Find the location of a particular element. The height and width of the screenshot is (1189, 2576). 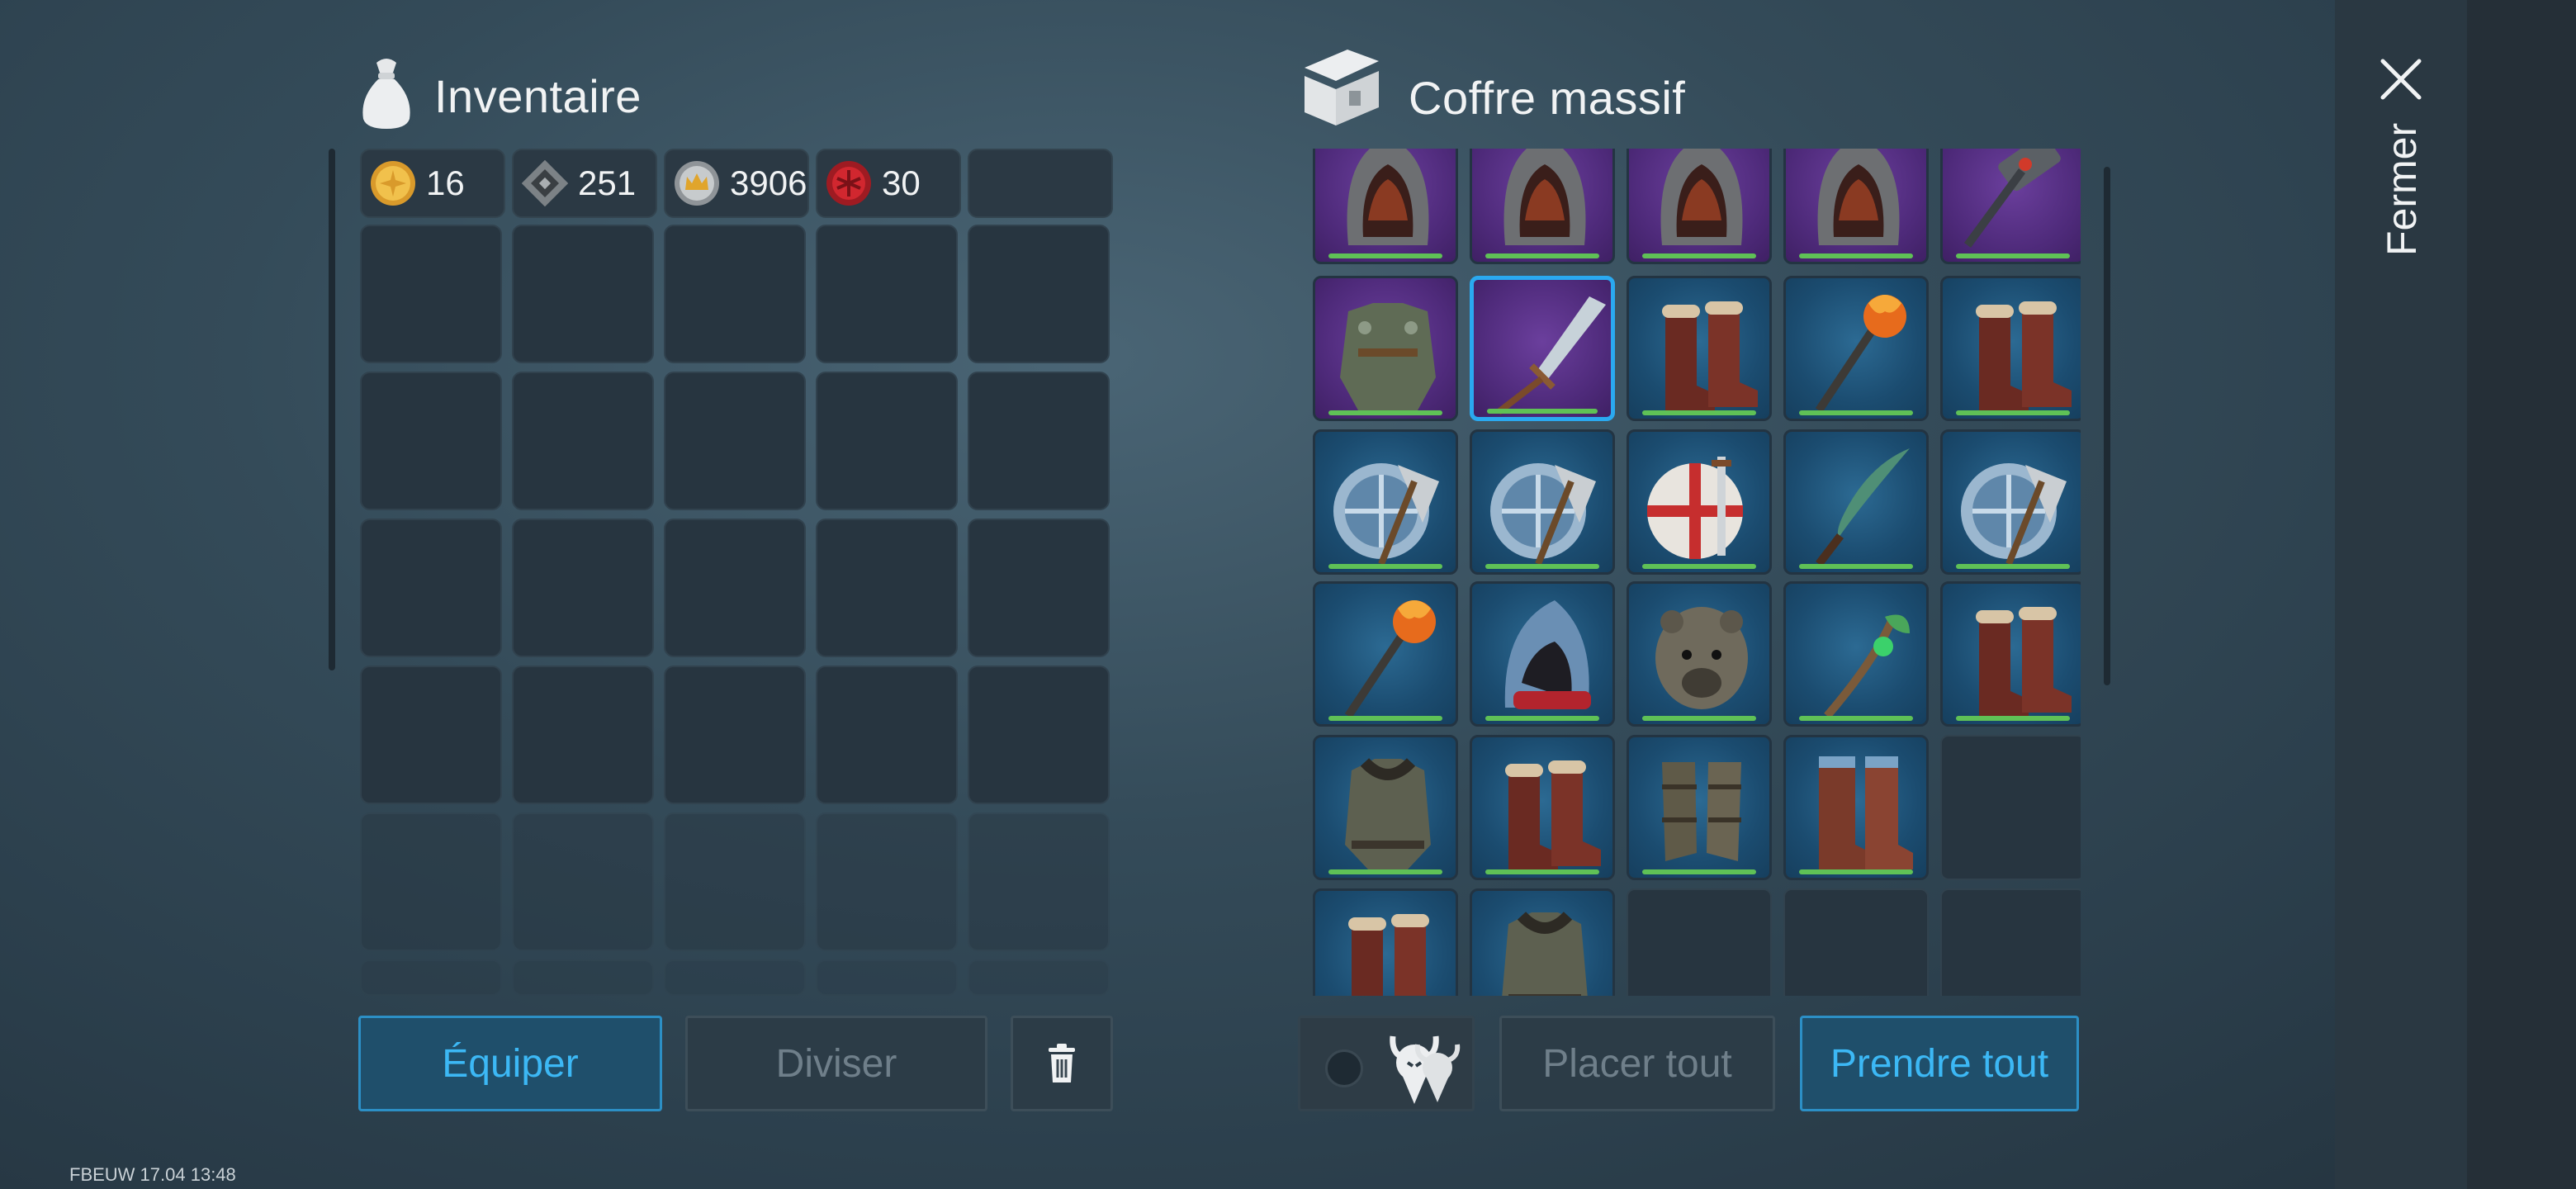

place-all-button: Placer tout is located at coordinates (1637, 1063).